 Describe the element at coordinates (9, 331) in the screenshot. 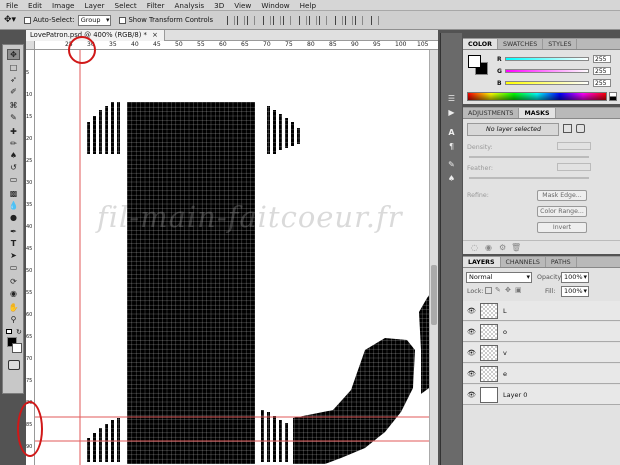

I see `default-colors-icon` at that location.